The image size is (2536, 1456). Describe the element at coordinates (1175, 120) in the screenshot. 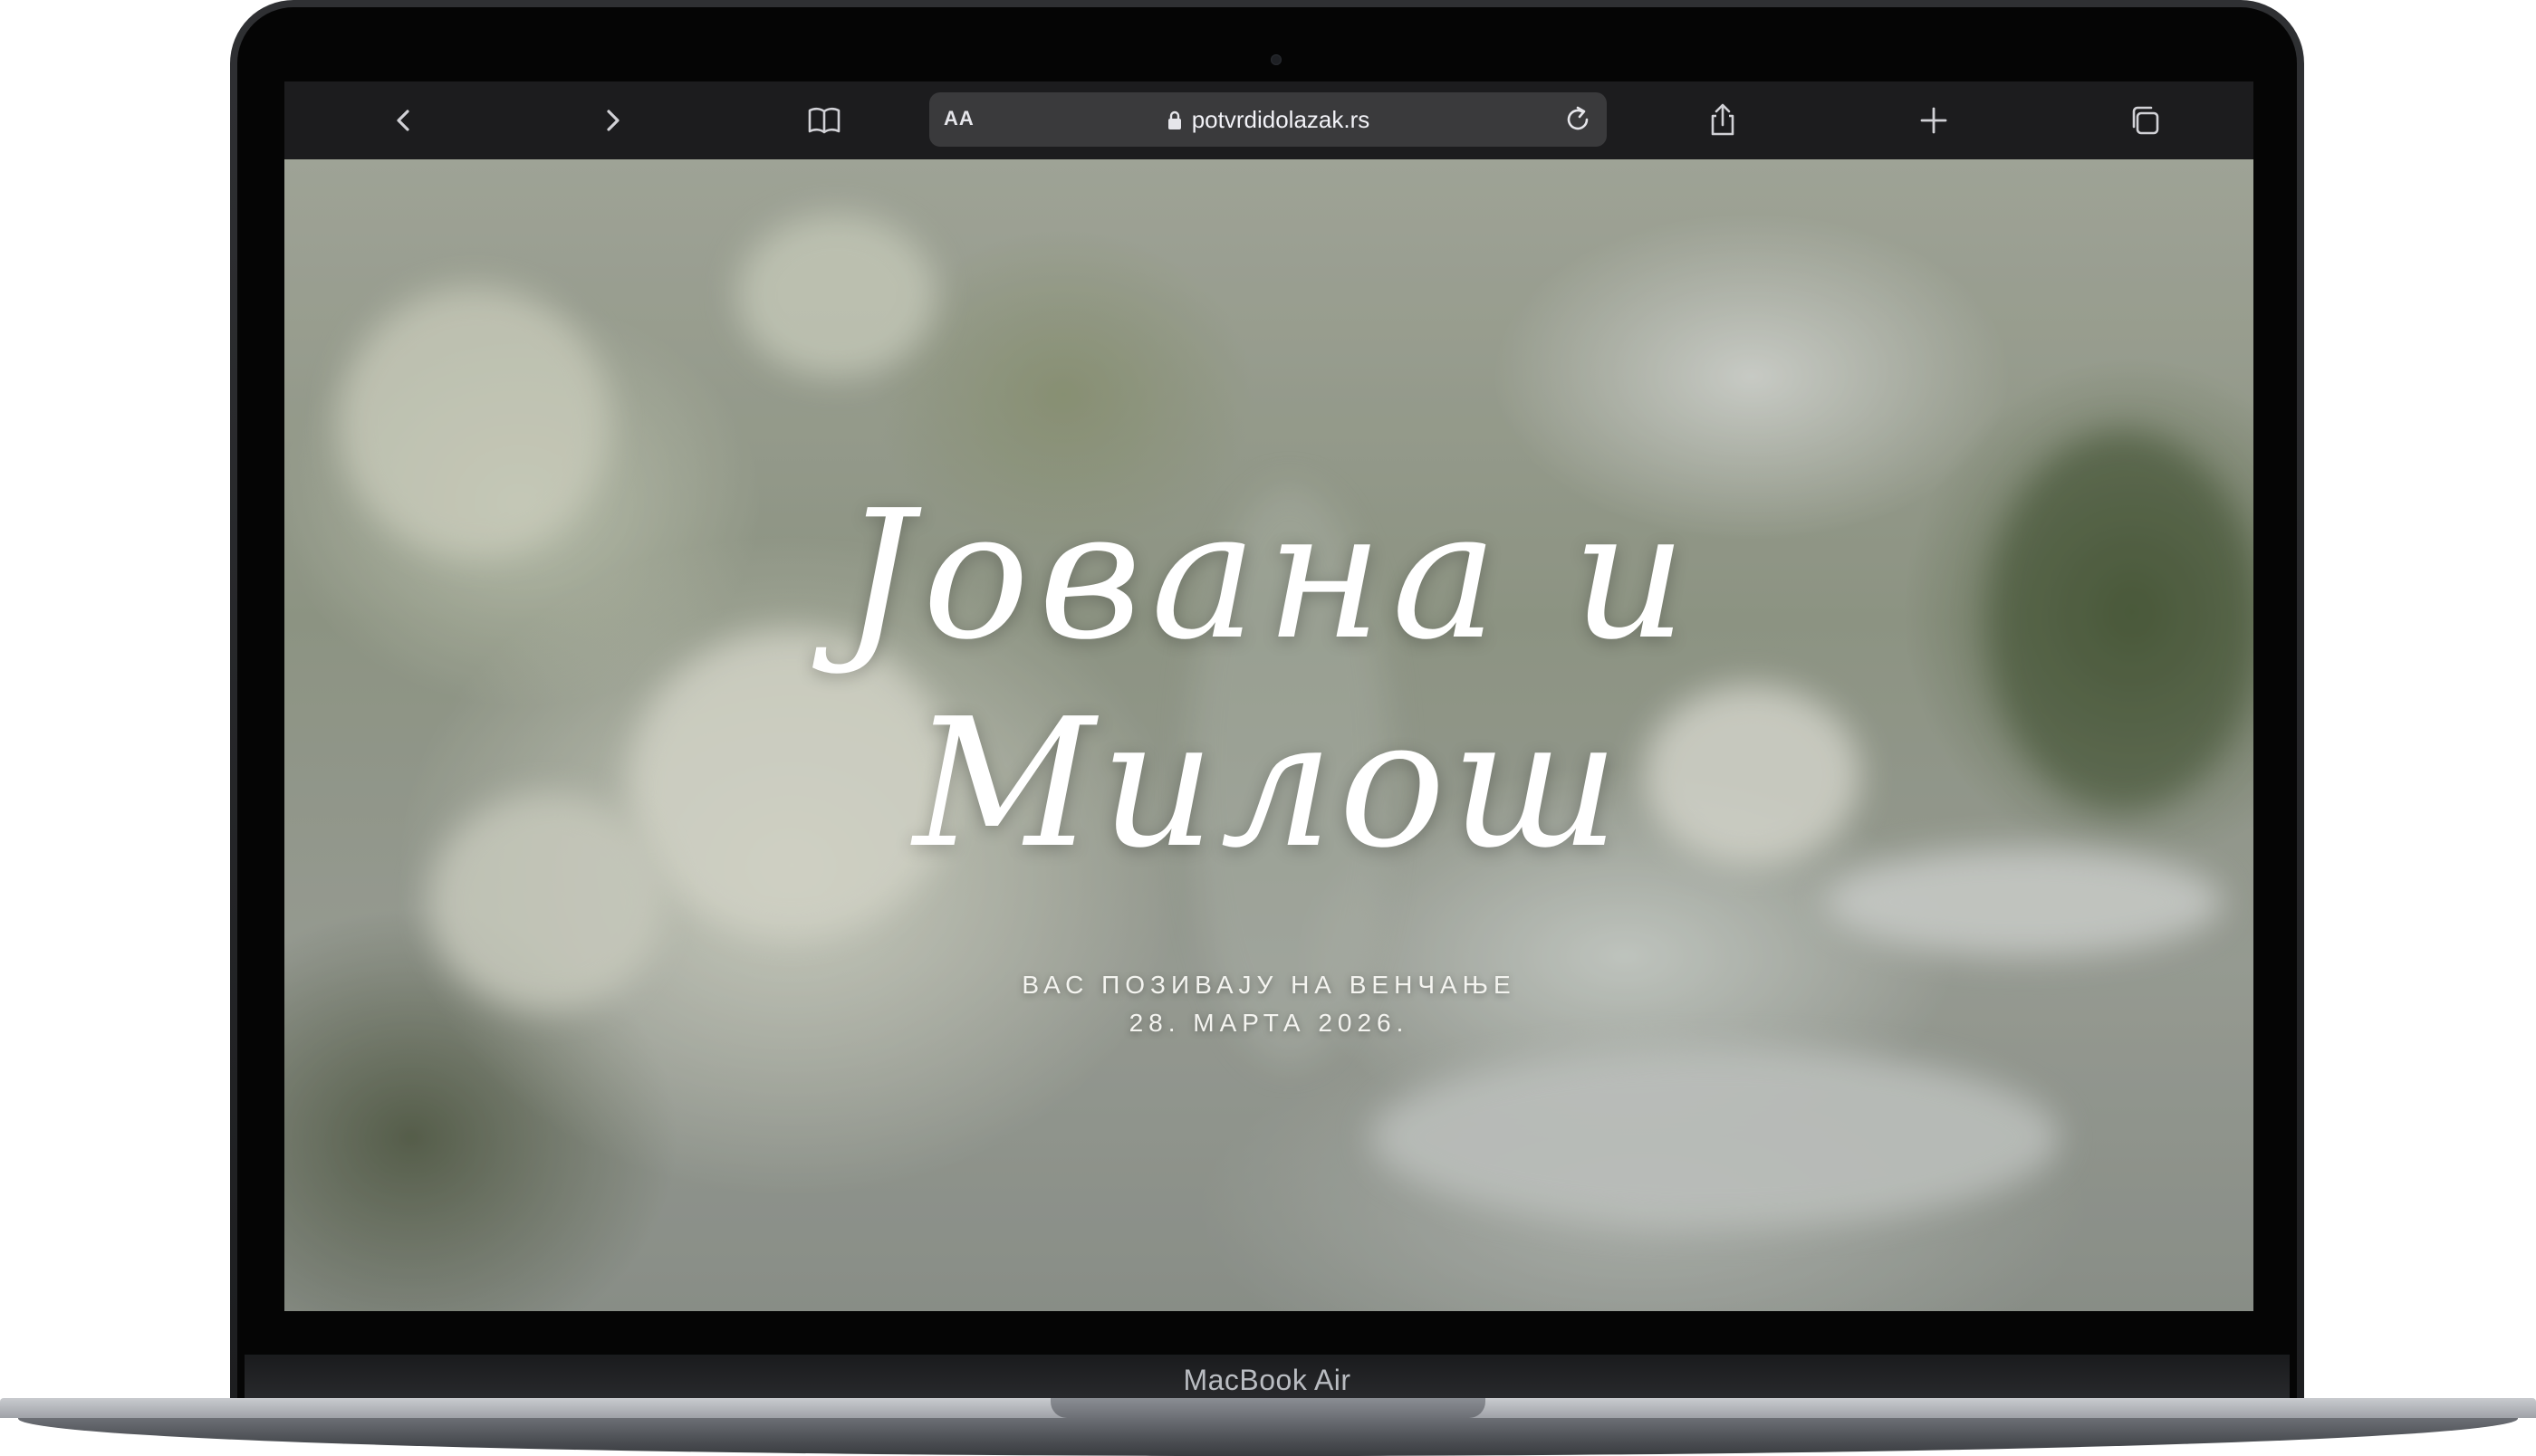

I see `lock-icon` at that location.